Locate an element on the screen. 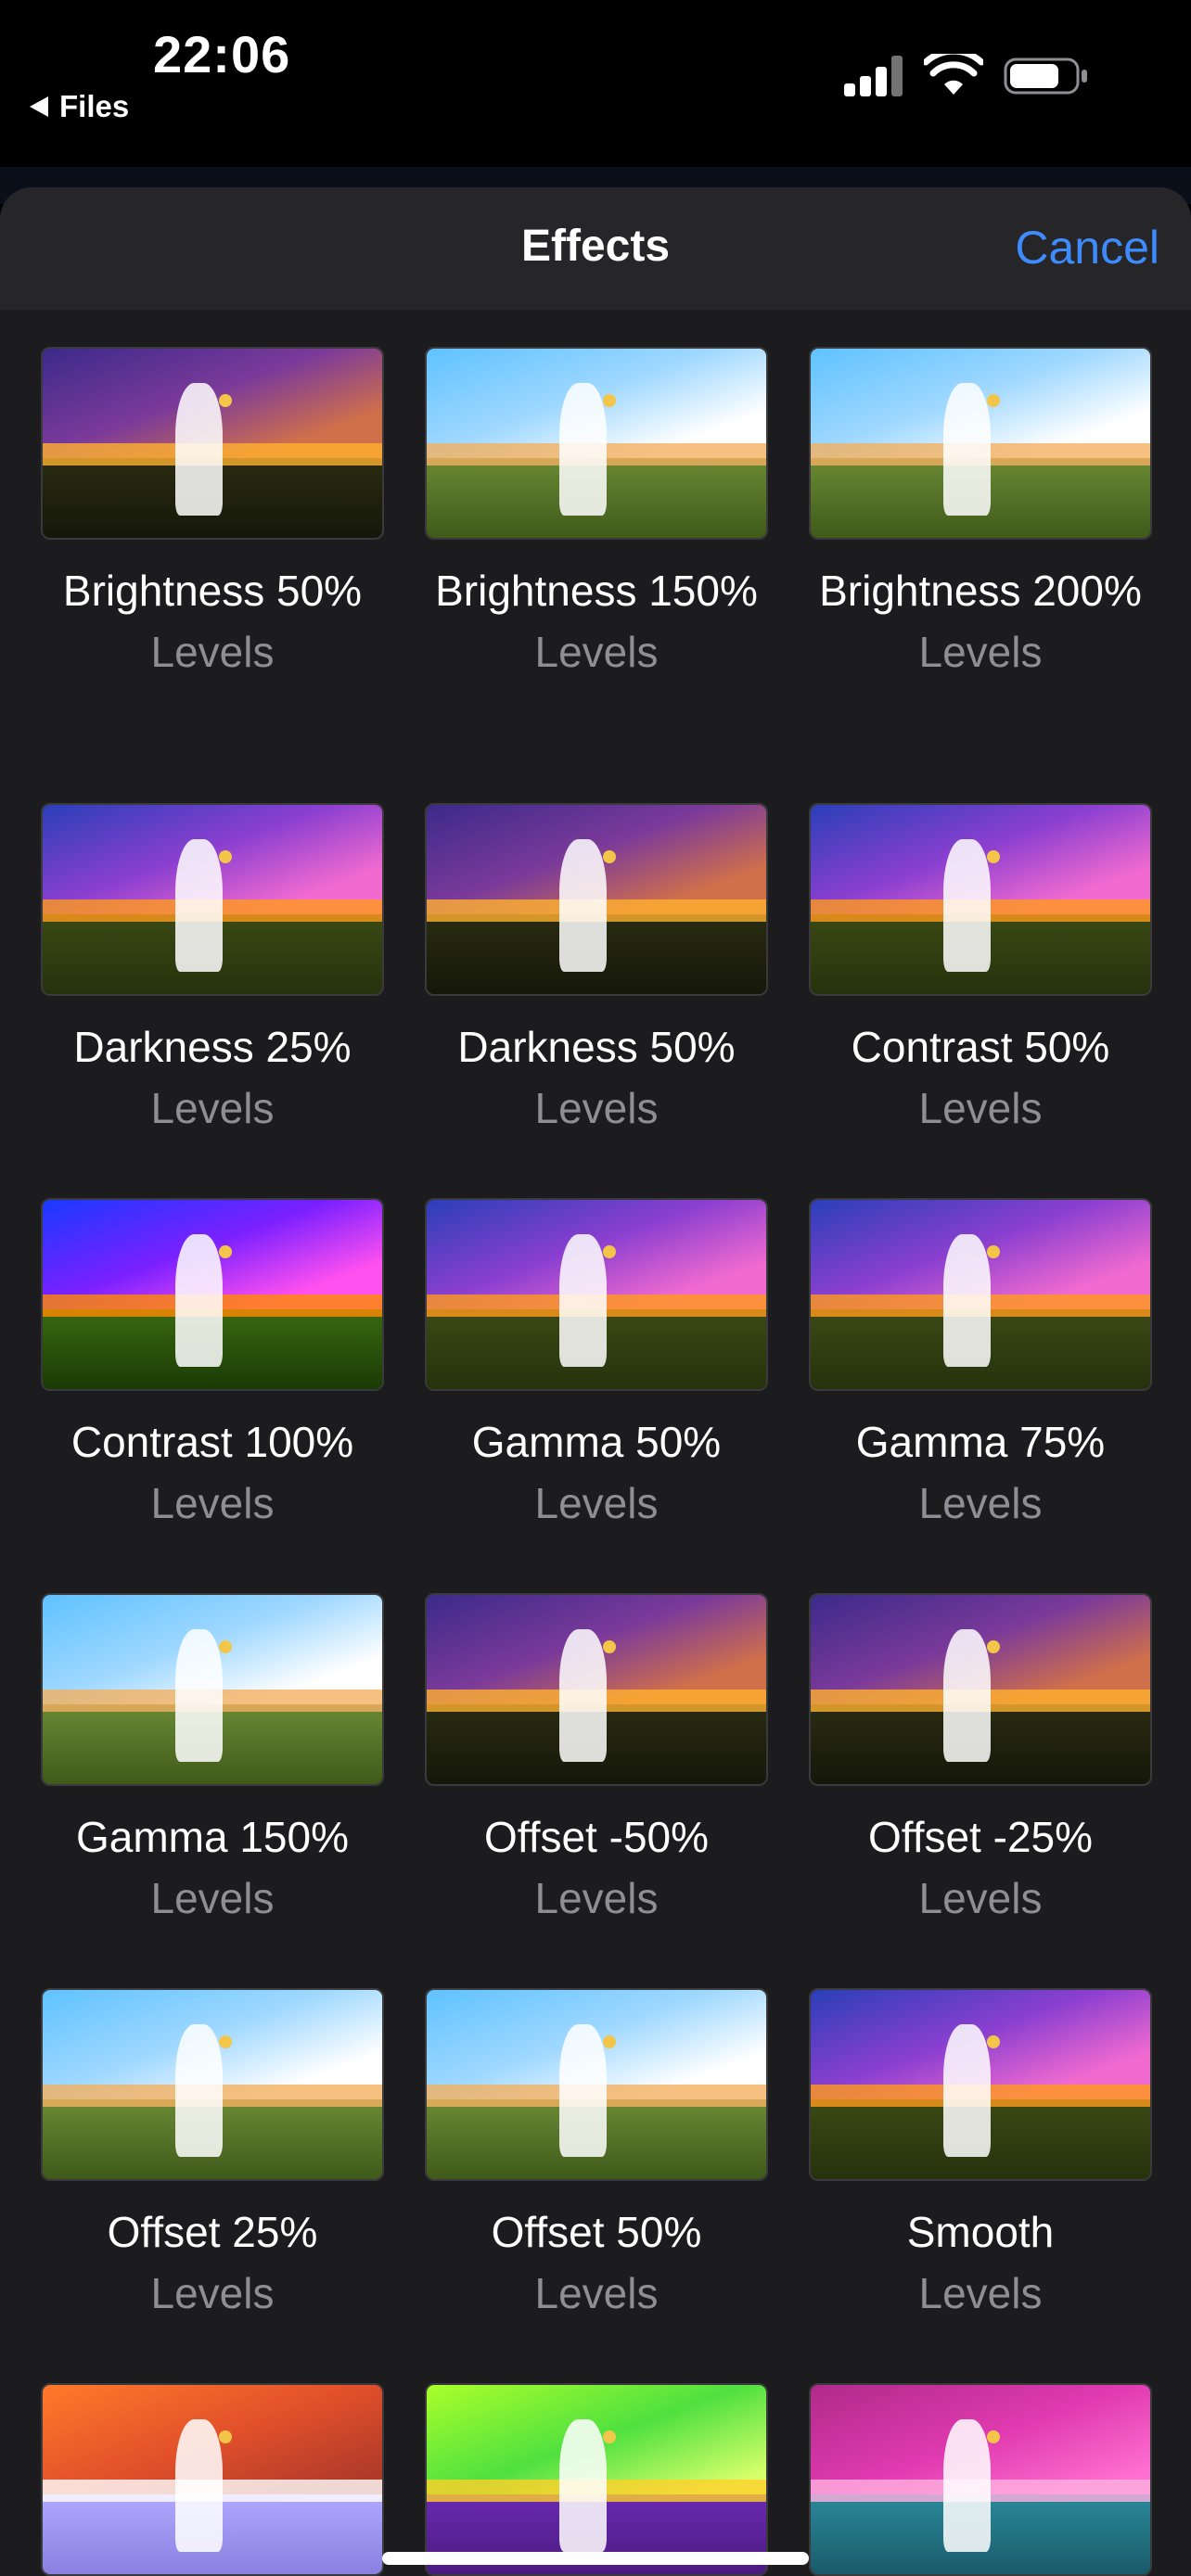  effect-item: Darkness 25% Levels is located at coordinates (212, 971).